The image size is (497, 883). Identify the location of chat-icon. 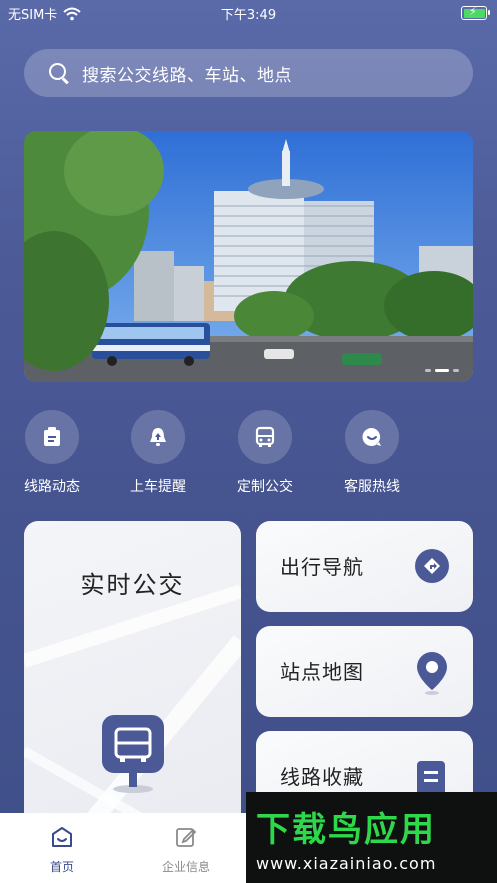
(371, 436).